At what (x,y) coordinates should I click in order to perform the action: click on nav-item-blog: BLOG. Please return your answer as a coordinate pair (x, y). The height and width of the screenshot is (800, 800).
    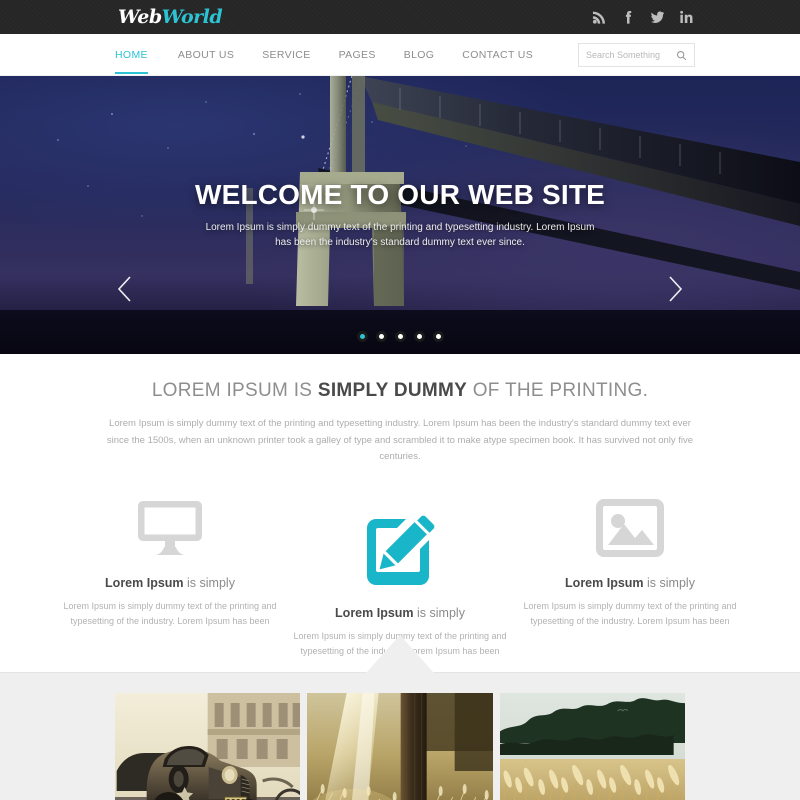
    Looking at the image, I should click on (419, 55).